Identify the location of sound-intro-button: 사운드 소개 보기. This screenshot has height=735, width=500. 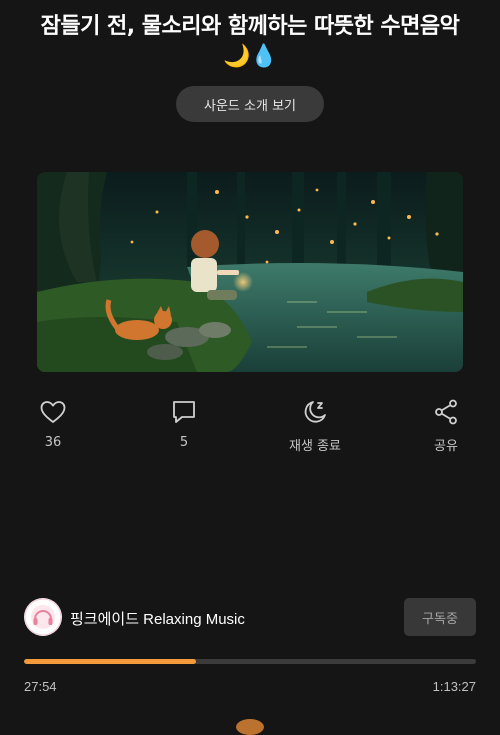
(250, 104).